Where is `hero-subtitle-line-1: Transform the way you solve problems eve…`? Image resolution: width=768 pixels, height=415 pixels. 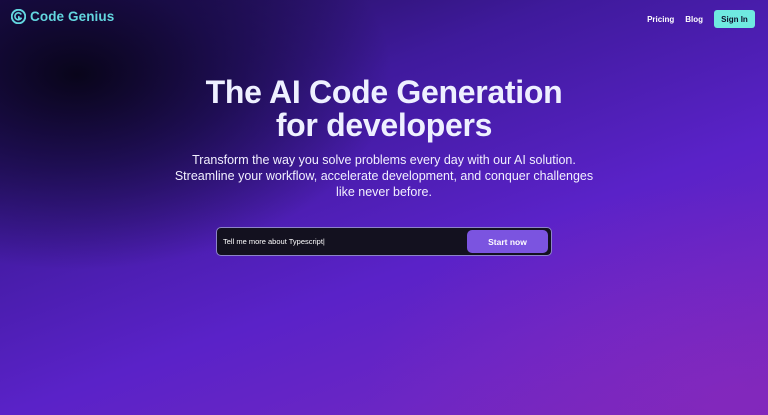
hero-subtitle-line-1: Transform the way you solve problems eve… is located at coordinates (384, 160).